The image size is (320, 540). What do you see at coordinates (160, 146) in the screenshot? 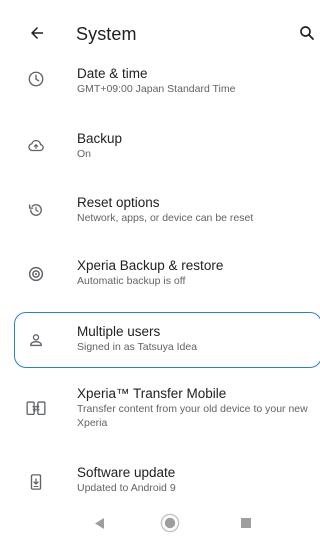
I see `setting-backup: Backup On` at bounding box center [160, 146].